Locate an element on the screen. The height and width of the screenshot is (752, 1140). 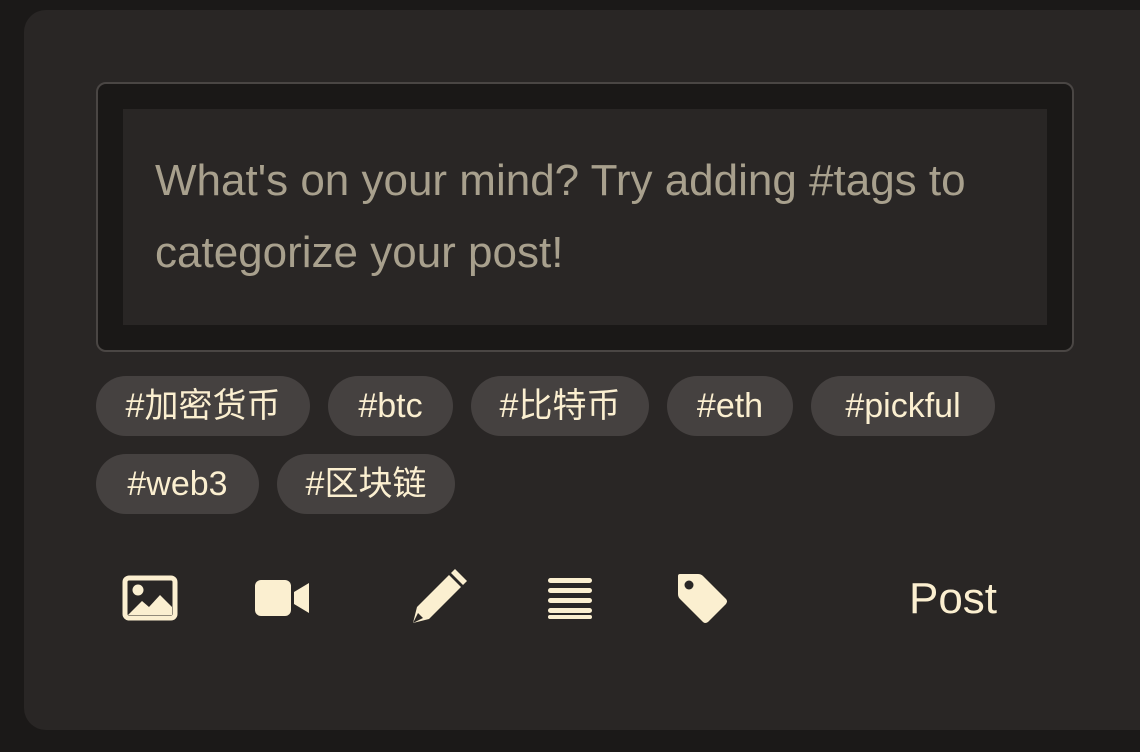
tag-icon is located at coordinates (702, 598).